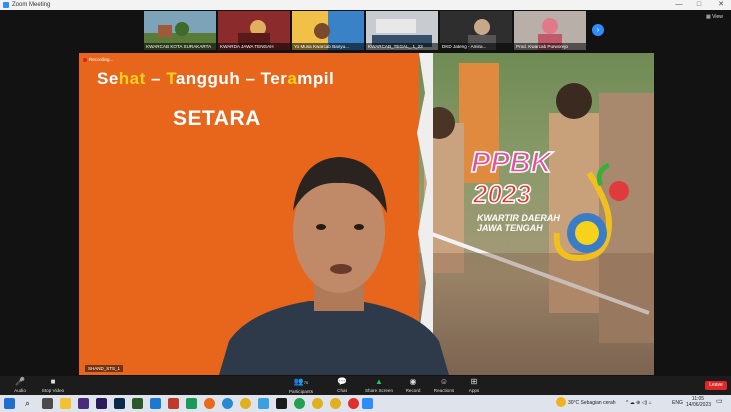 The width and height of the screenshot is (731, 412). I want to click on chat-label: Chat, so click(342, 390).